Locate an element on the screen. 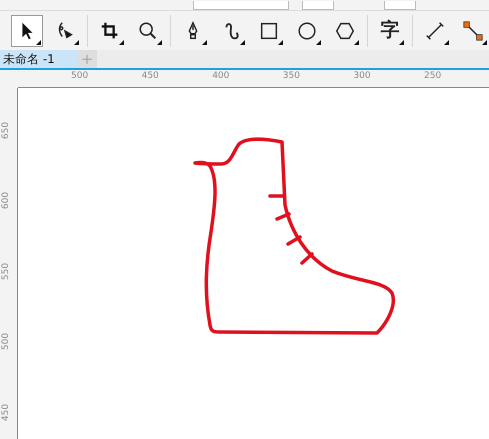 This screenshot has width=489, height=439. ruler-label: 250 is located at coordinates (433, 76).